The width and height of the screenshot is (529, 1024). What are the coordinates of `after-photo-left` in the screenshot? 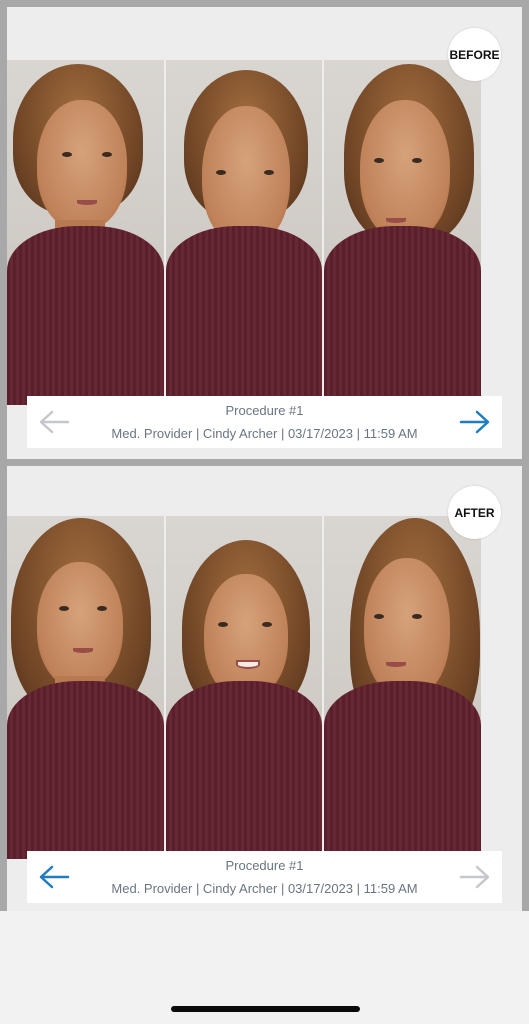 It's located at (85, 687).